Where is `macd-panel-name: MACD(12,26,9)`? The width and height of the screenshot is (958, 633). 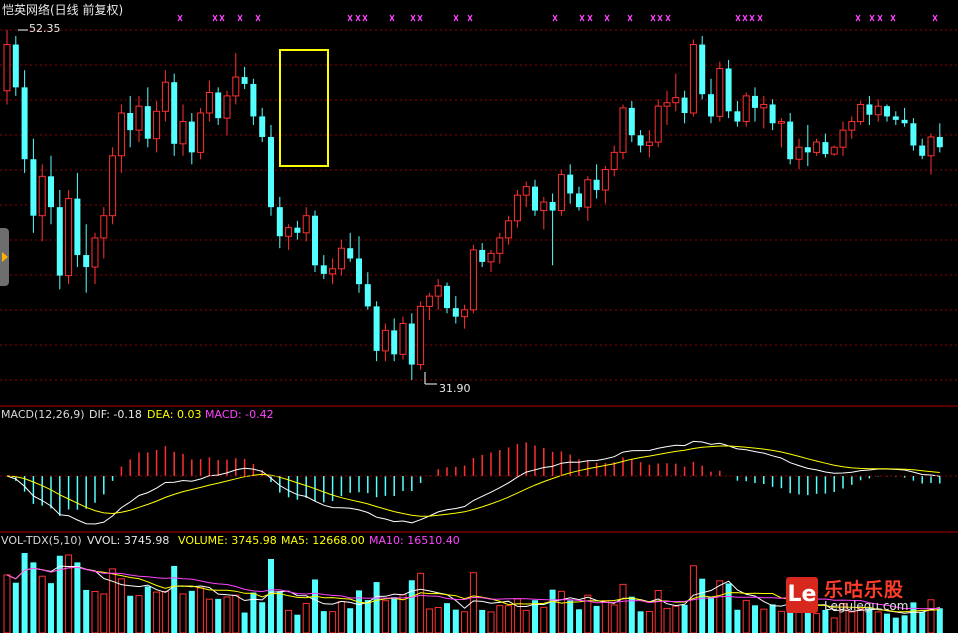 macd-panel-name: MACD(12,26,9) is located at coordinates (43, 414).